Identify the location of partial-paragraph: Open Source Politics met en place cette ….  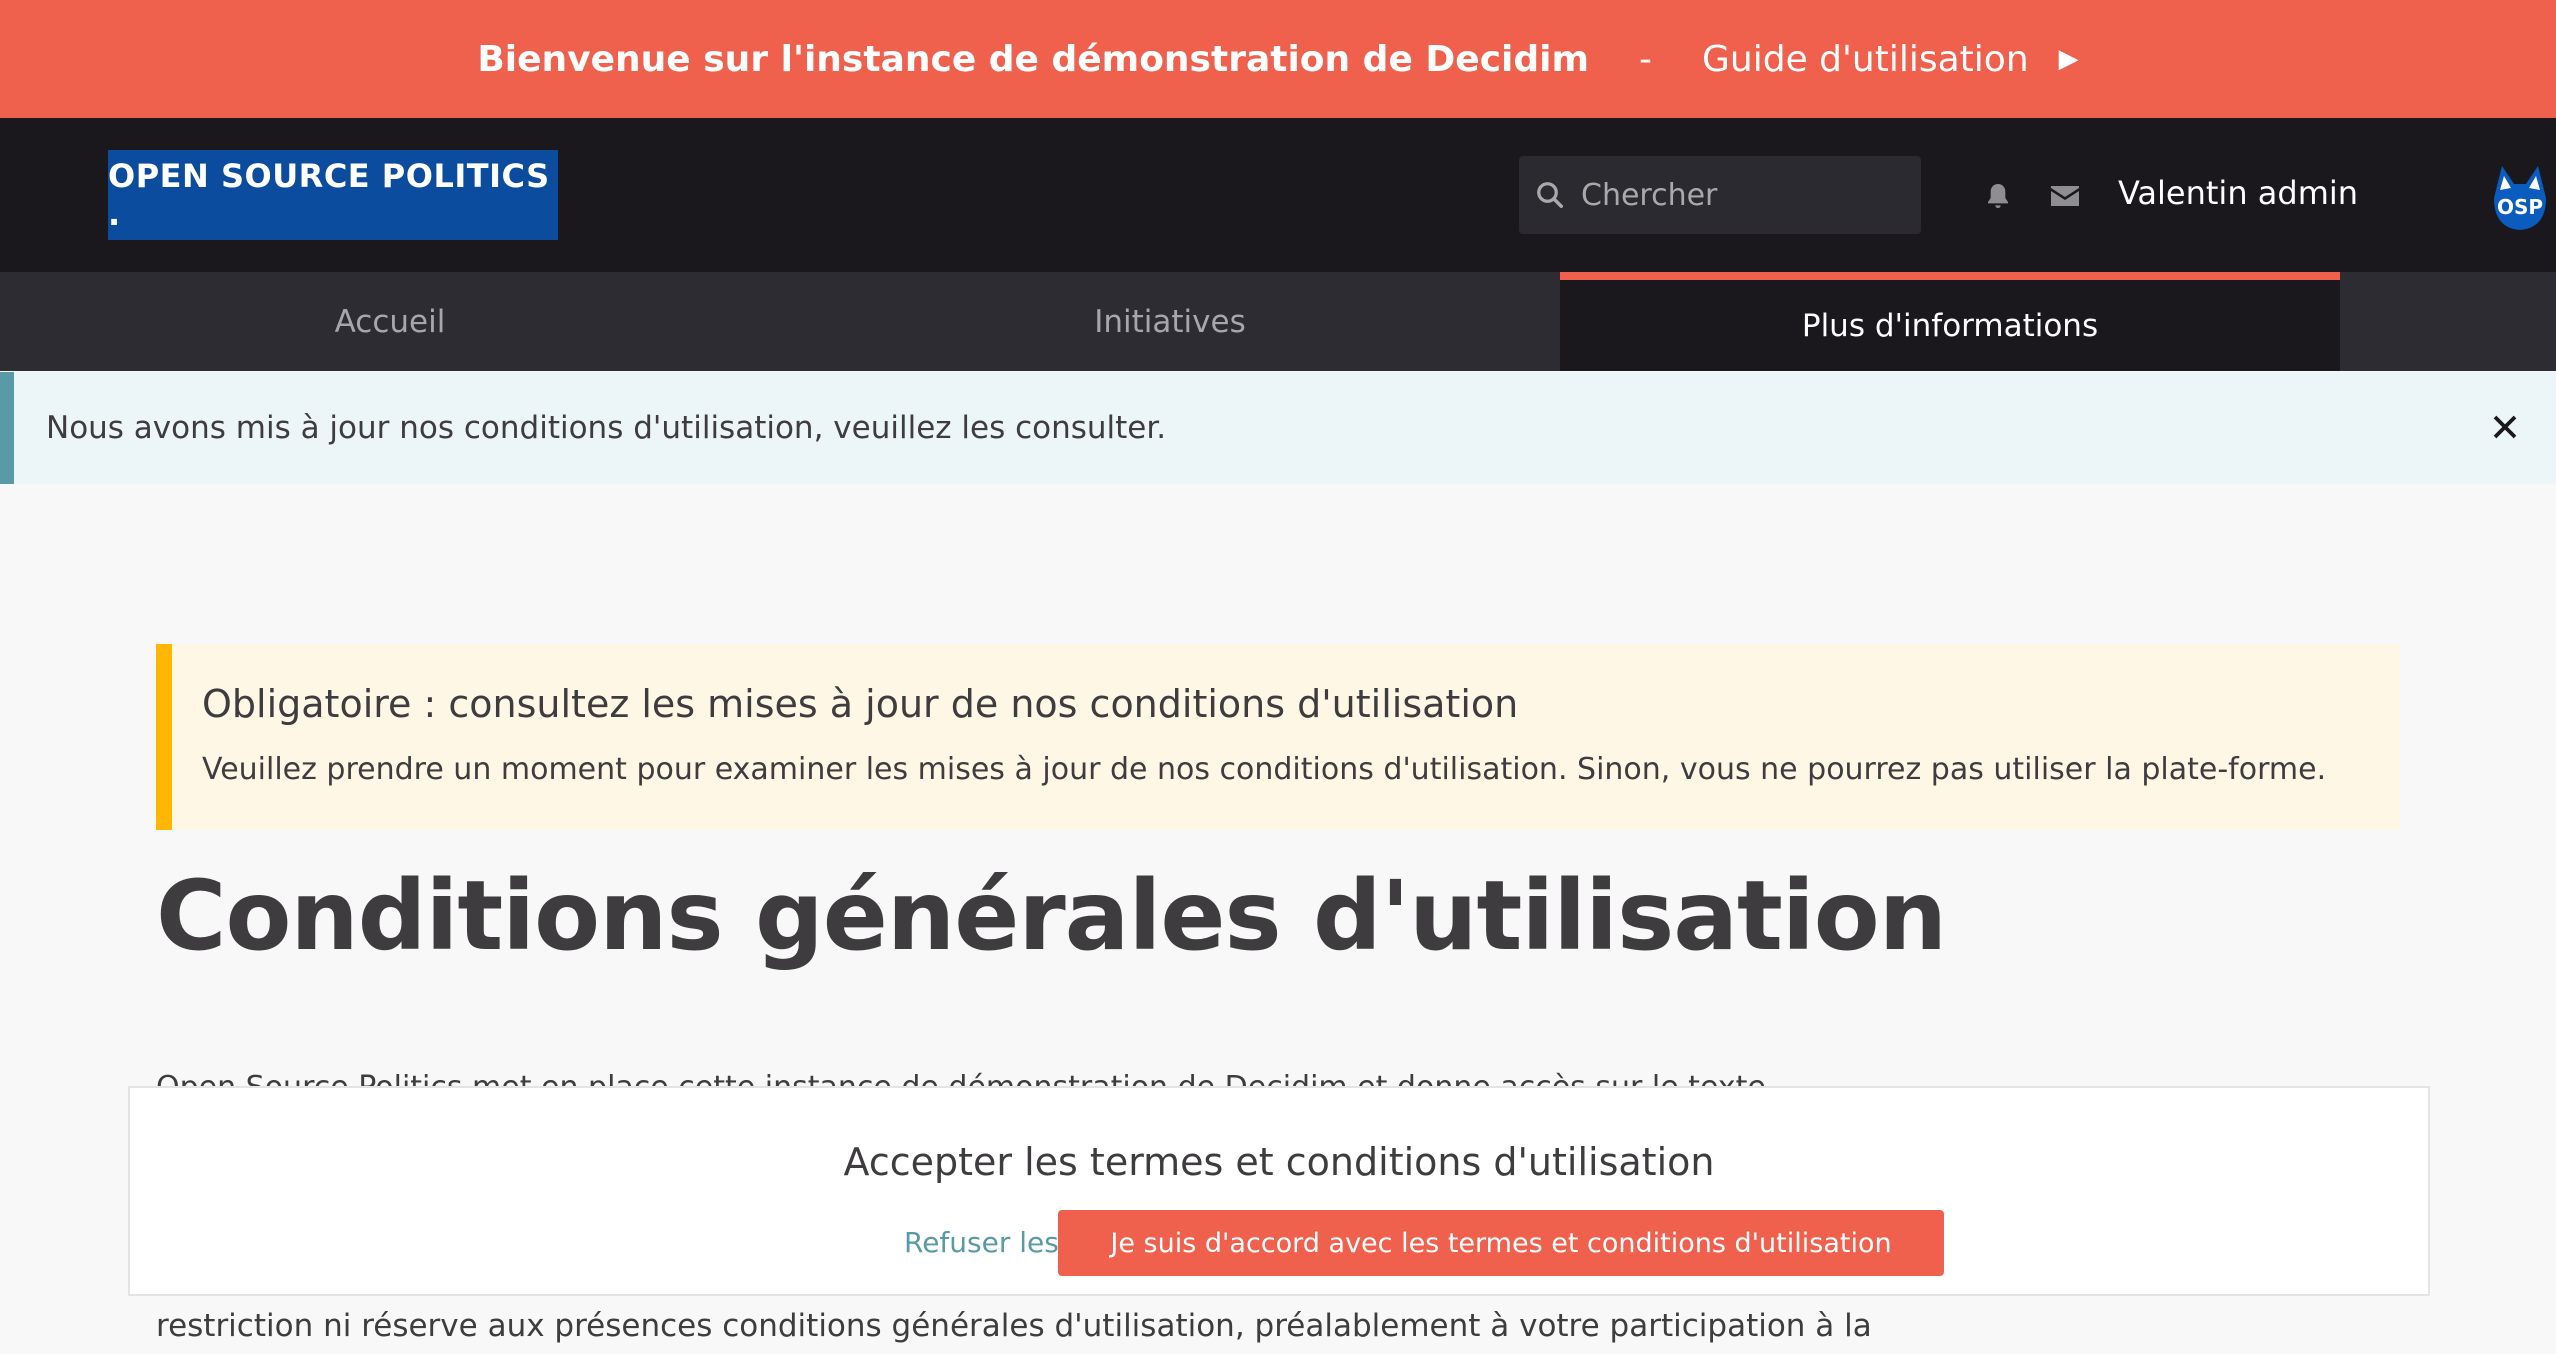
(961, 1078).